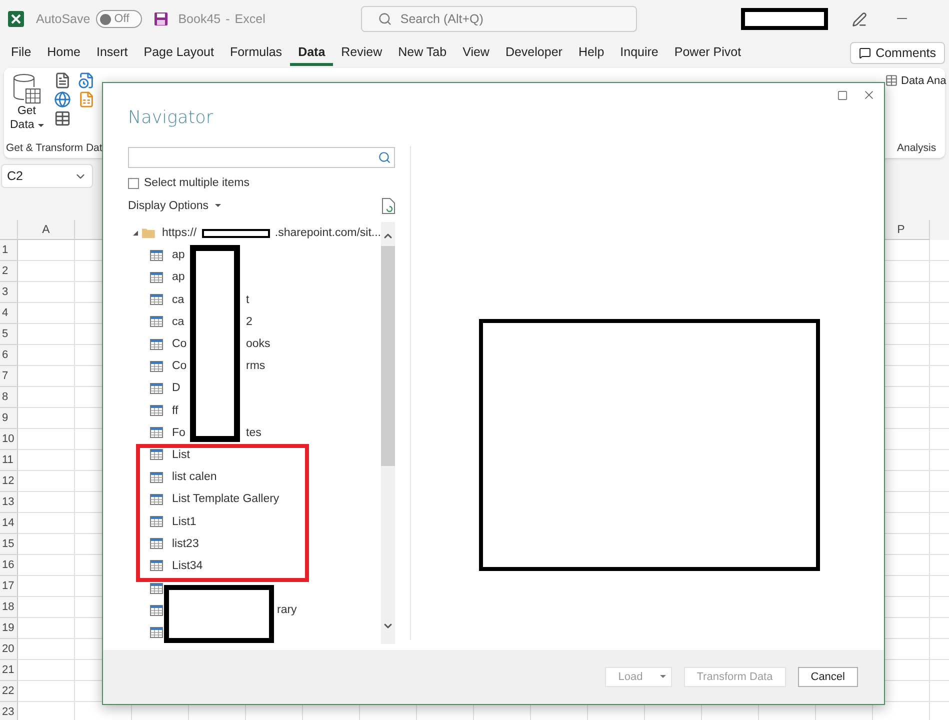 The image size is (949, 720). I want to click on row-header: 18, so click(9, 607).